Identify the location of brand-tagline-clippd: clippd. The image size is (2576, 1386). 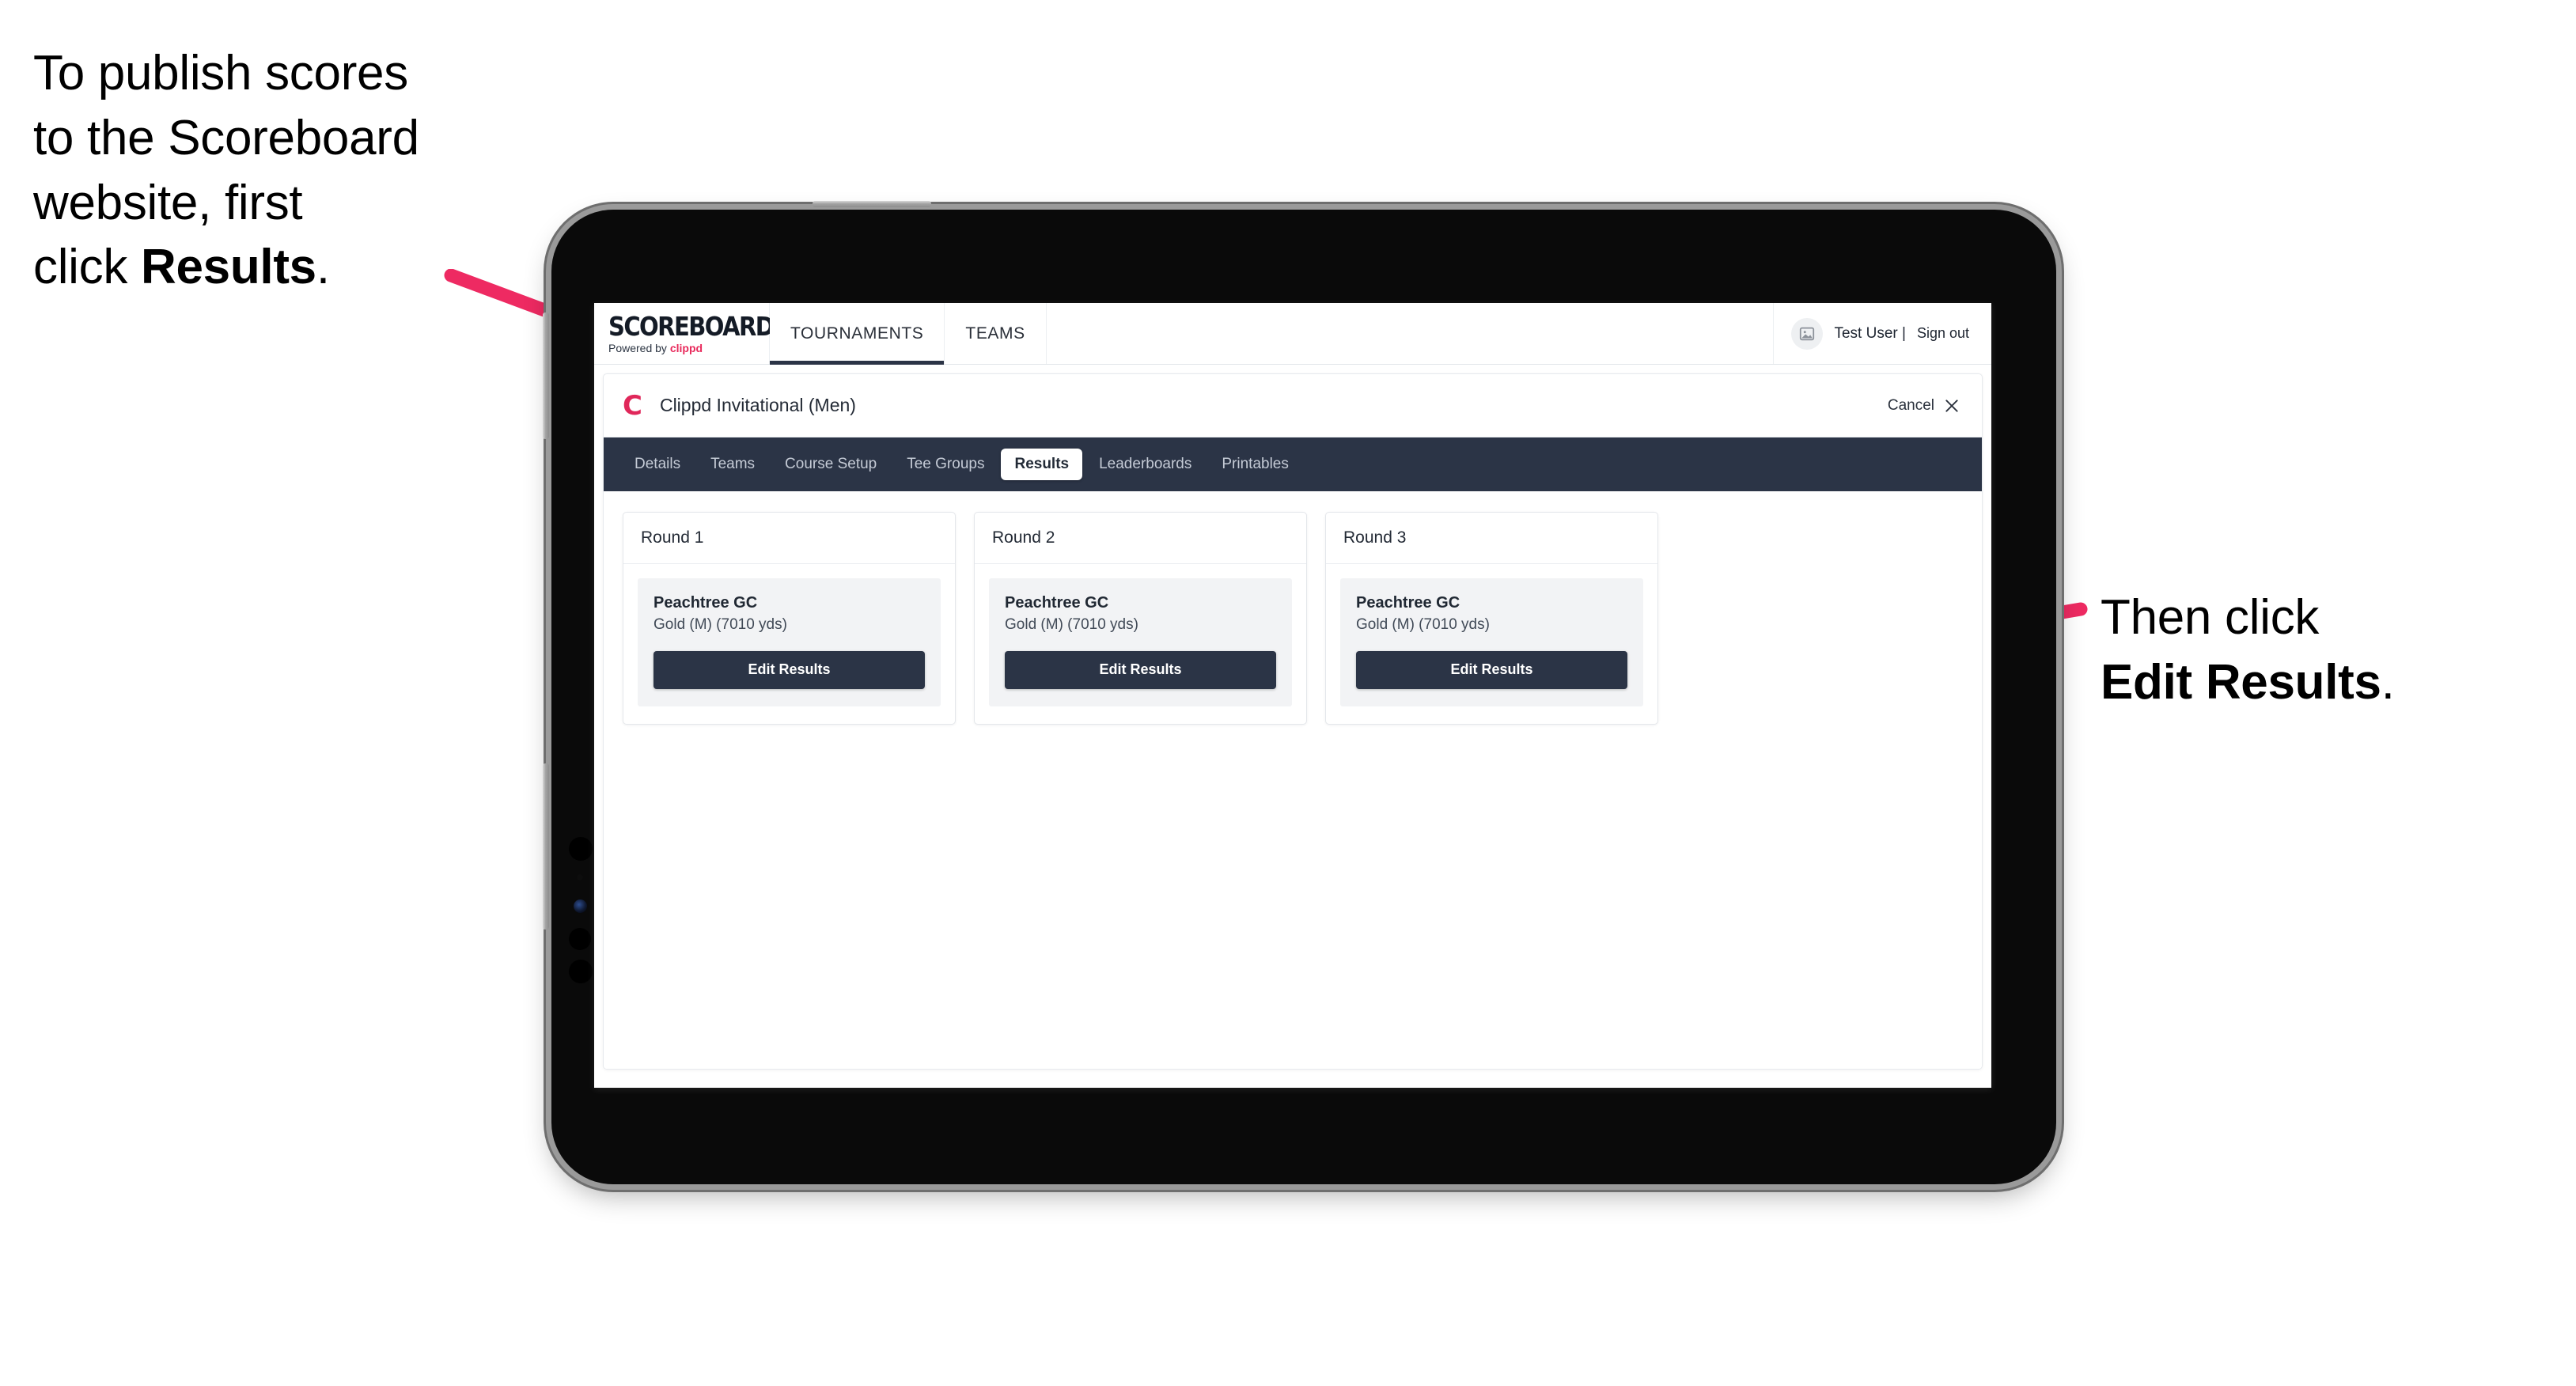
(686, 348).